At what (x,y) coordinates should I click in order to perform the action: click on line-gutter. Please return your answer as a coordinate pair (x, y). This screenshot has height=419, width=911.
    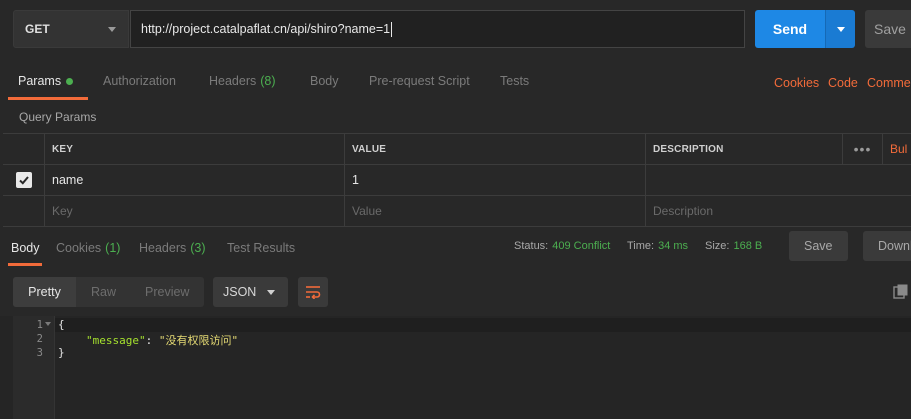
    Looking at the image, I should click on (34, 367).